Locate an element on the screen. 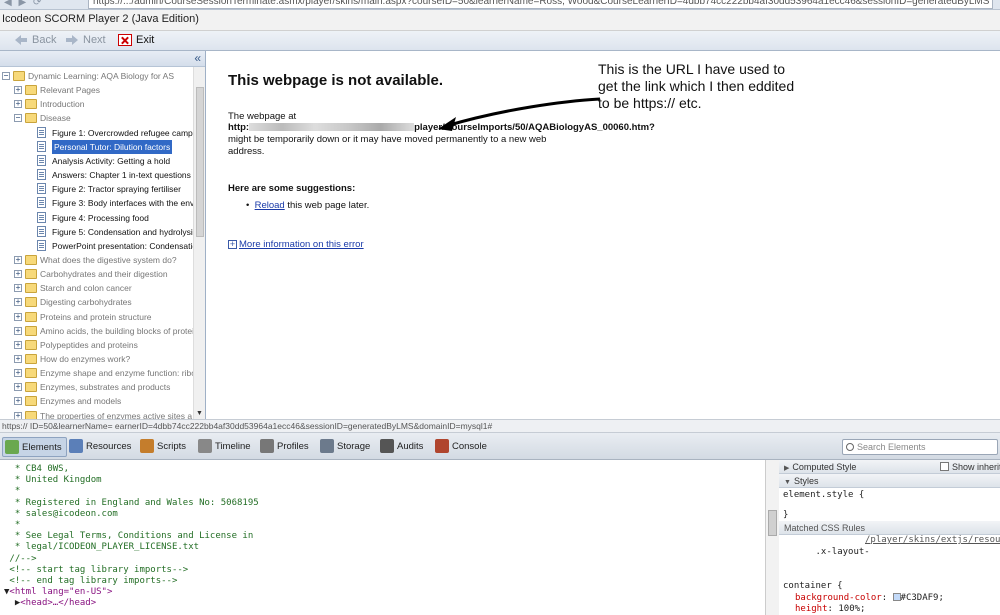 This screenshot has width=1000, height=615. tree-item-label: Figure 2: Tractor spraying fertiliser is located at coordinates (116, 189).